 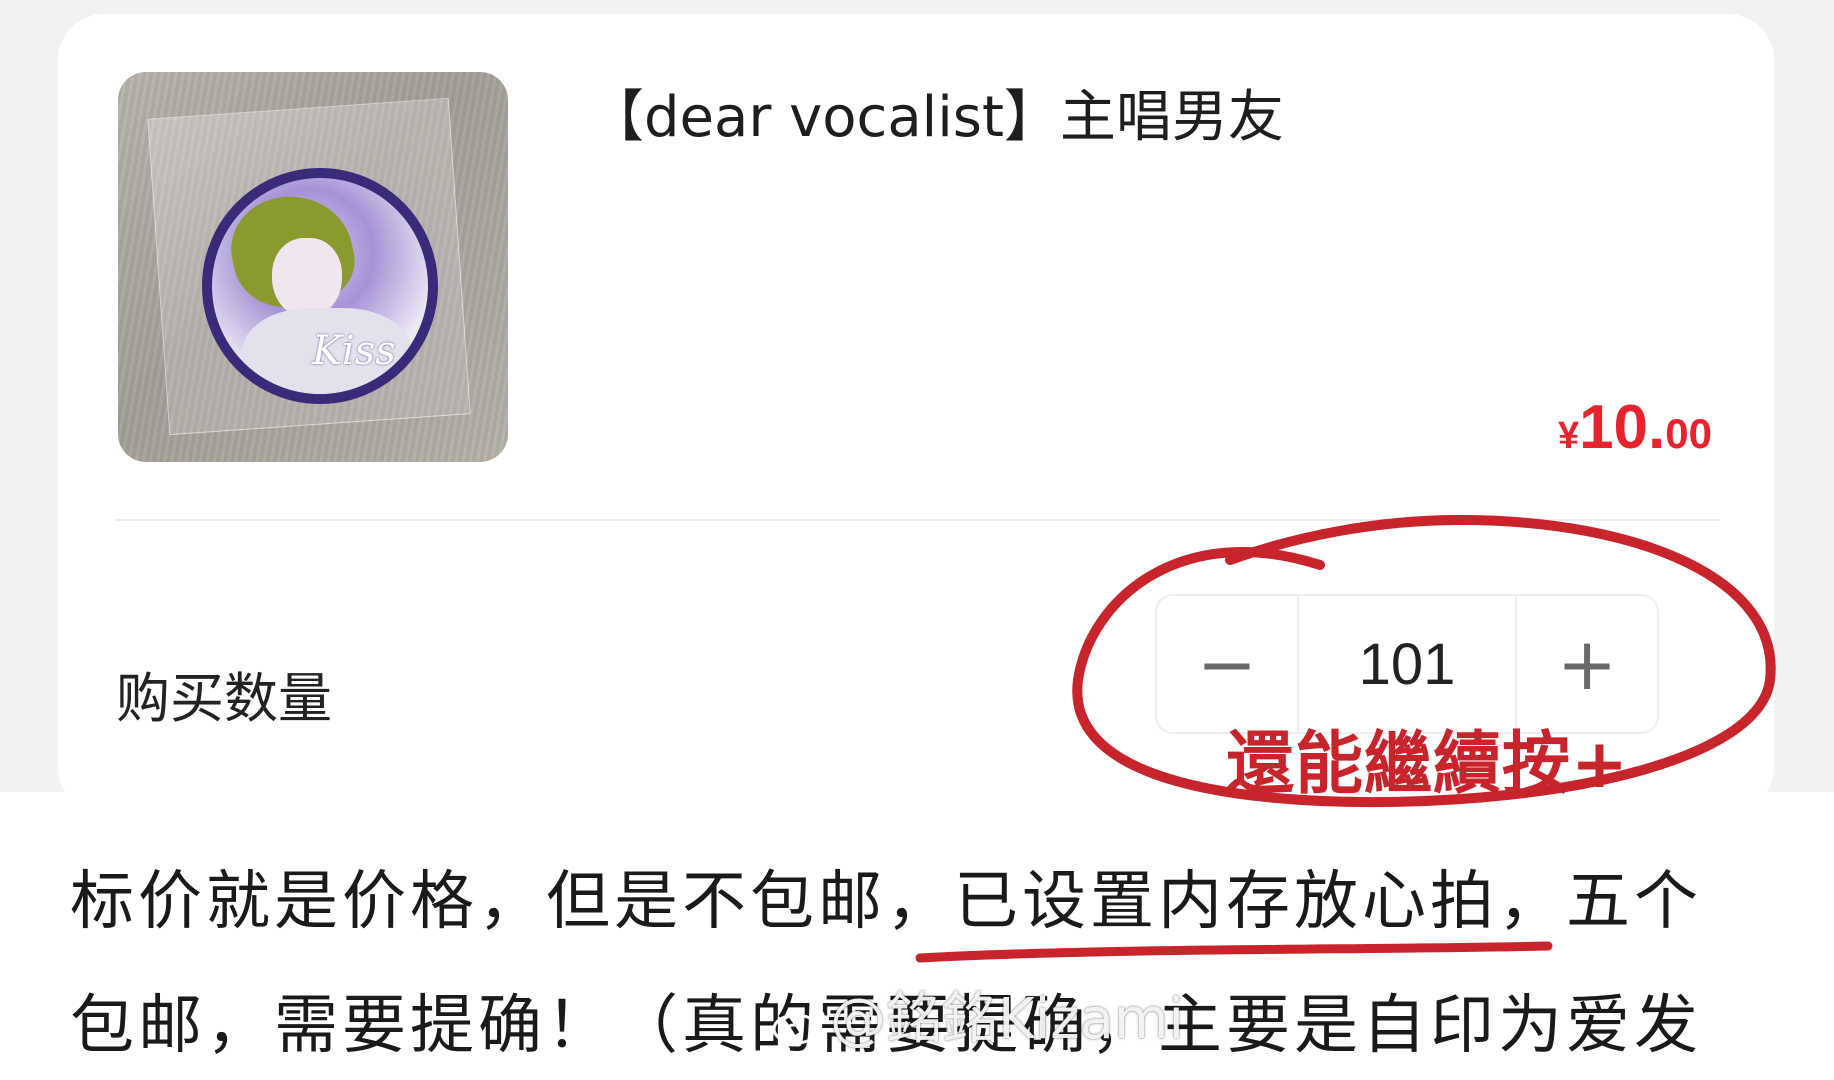 I want to click on product-image: Kiss, so click(x=313, y=267).